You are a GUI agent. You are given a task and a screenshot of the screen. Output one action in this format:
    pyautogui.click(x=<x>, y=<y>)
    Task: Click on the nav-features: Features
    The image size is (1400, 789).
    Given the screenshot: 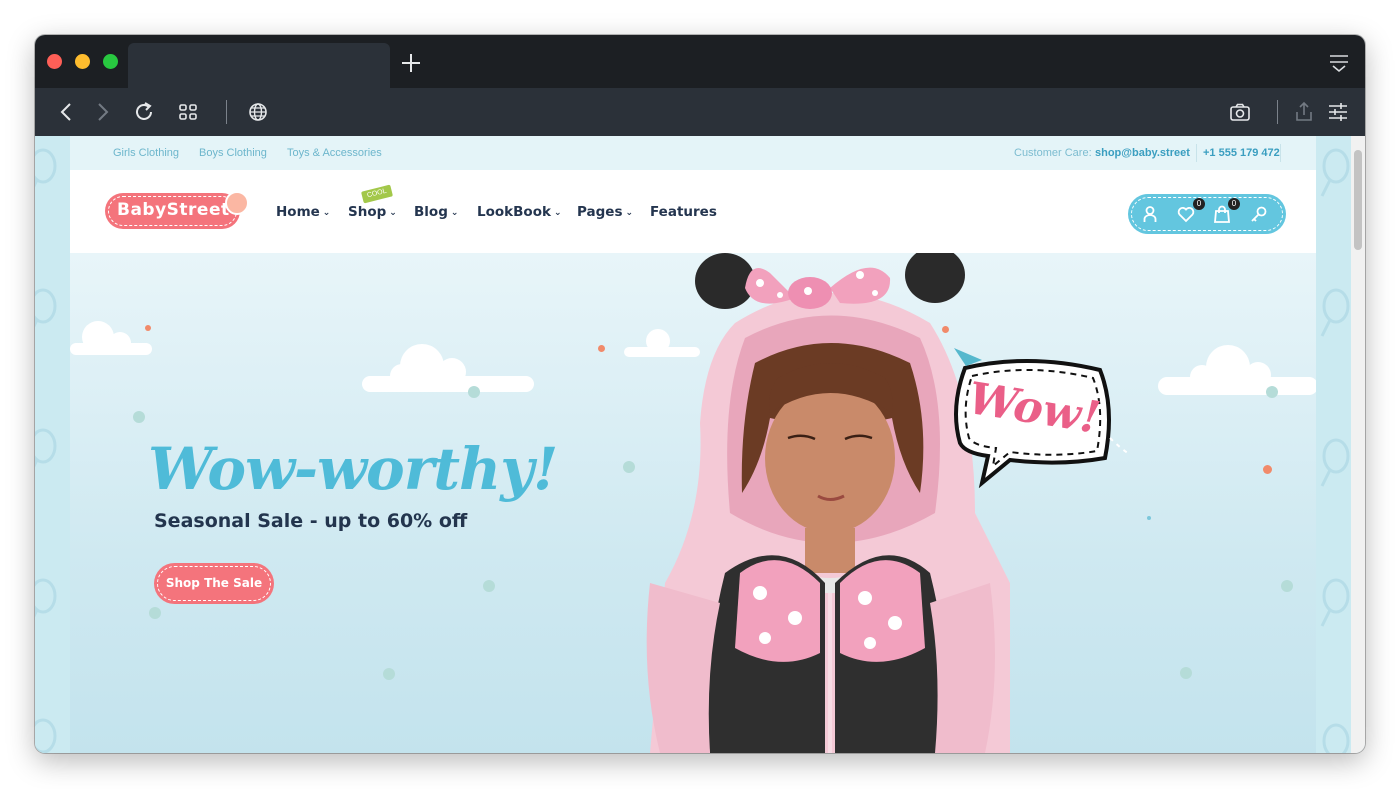 What is the action you would take?
    pyautogui.click(x=683, y=212)
    